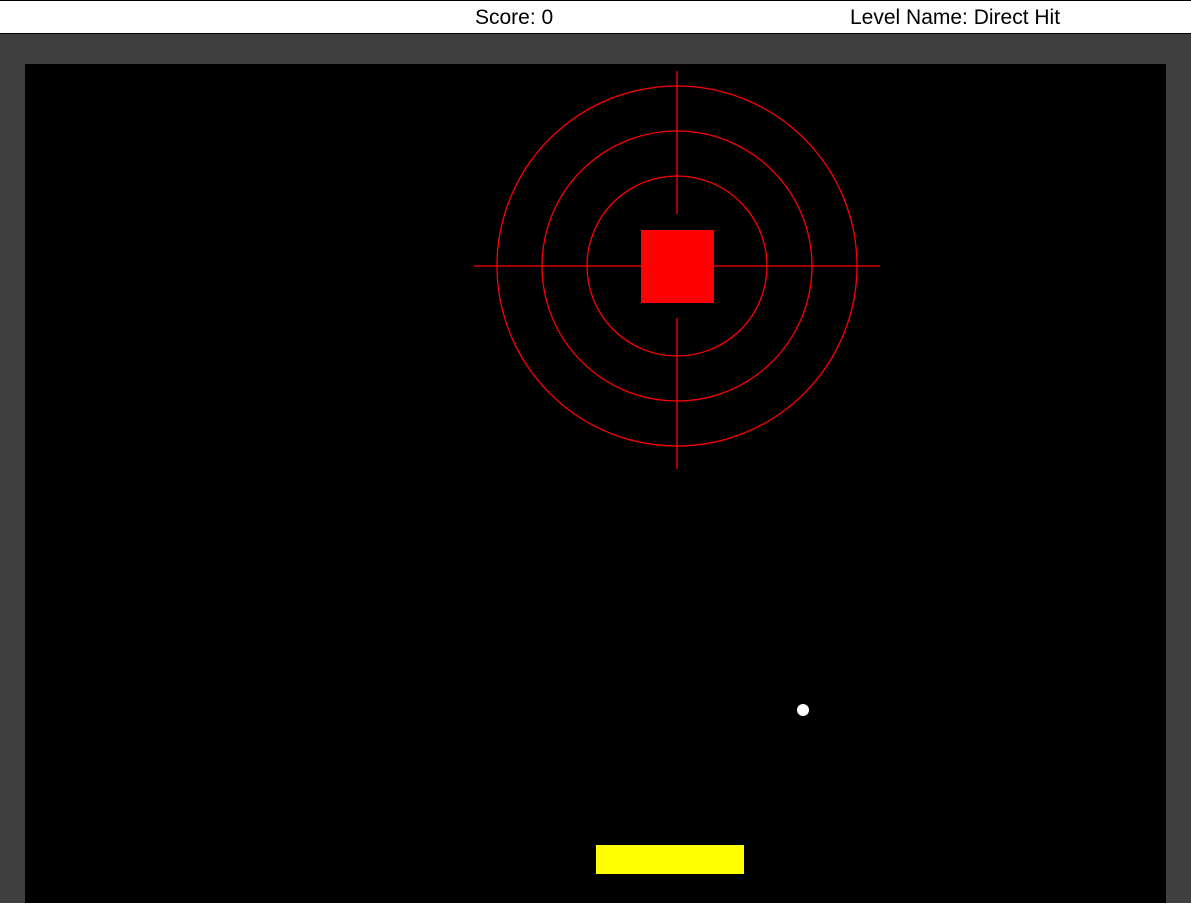 This screenshot has height=908, width=1191. Describe the element at coordinates (1178, 468) in the screenshot. I see `right-wall` at that location.